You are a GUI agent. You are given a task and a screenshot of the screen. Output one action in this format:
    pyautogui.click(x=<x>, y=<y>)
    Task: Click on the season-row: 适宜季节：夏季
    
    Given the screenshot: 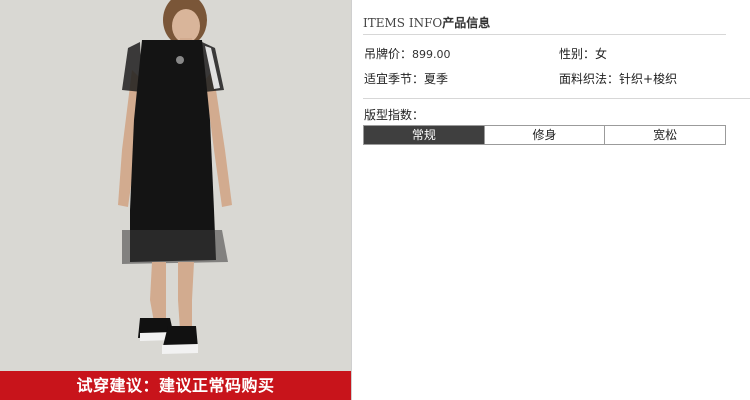 What is the action you would take?
    pyautogui.click(x=406, y=78)
    